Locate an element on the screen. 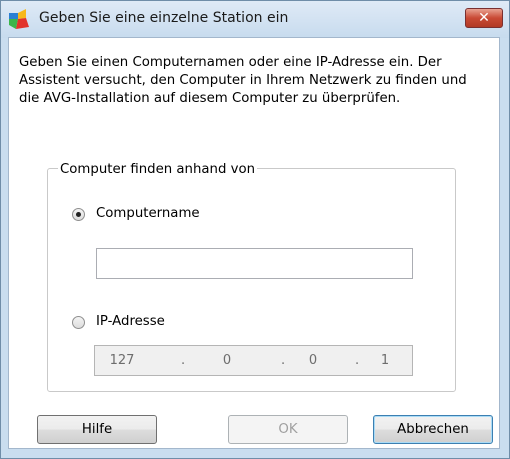  close-icon: ✕ is located at coordinates (484, 18).